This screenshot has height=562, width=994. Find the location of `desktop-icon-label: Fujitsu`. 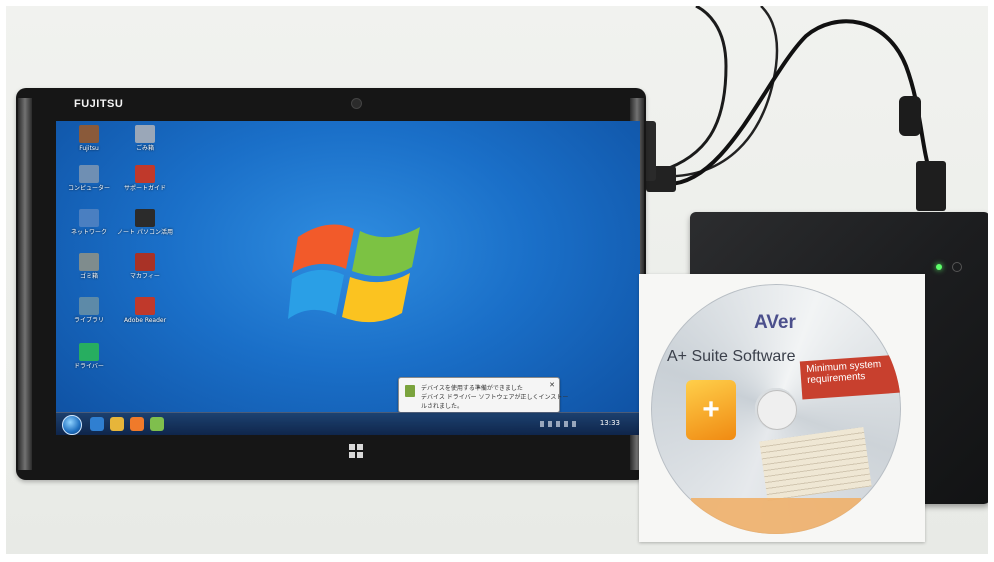

desktop-icon-label: Fujitsu is located at coordinates (89, 148).